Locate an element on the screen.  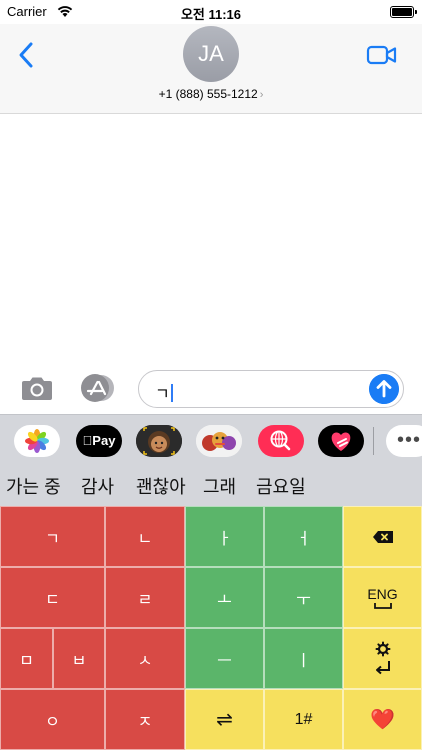
key-label: 1# is located at coordinates (303, 719).